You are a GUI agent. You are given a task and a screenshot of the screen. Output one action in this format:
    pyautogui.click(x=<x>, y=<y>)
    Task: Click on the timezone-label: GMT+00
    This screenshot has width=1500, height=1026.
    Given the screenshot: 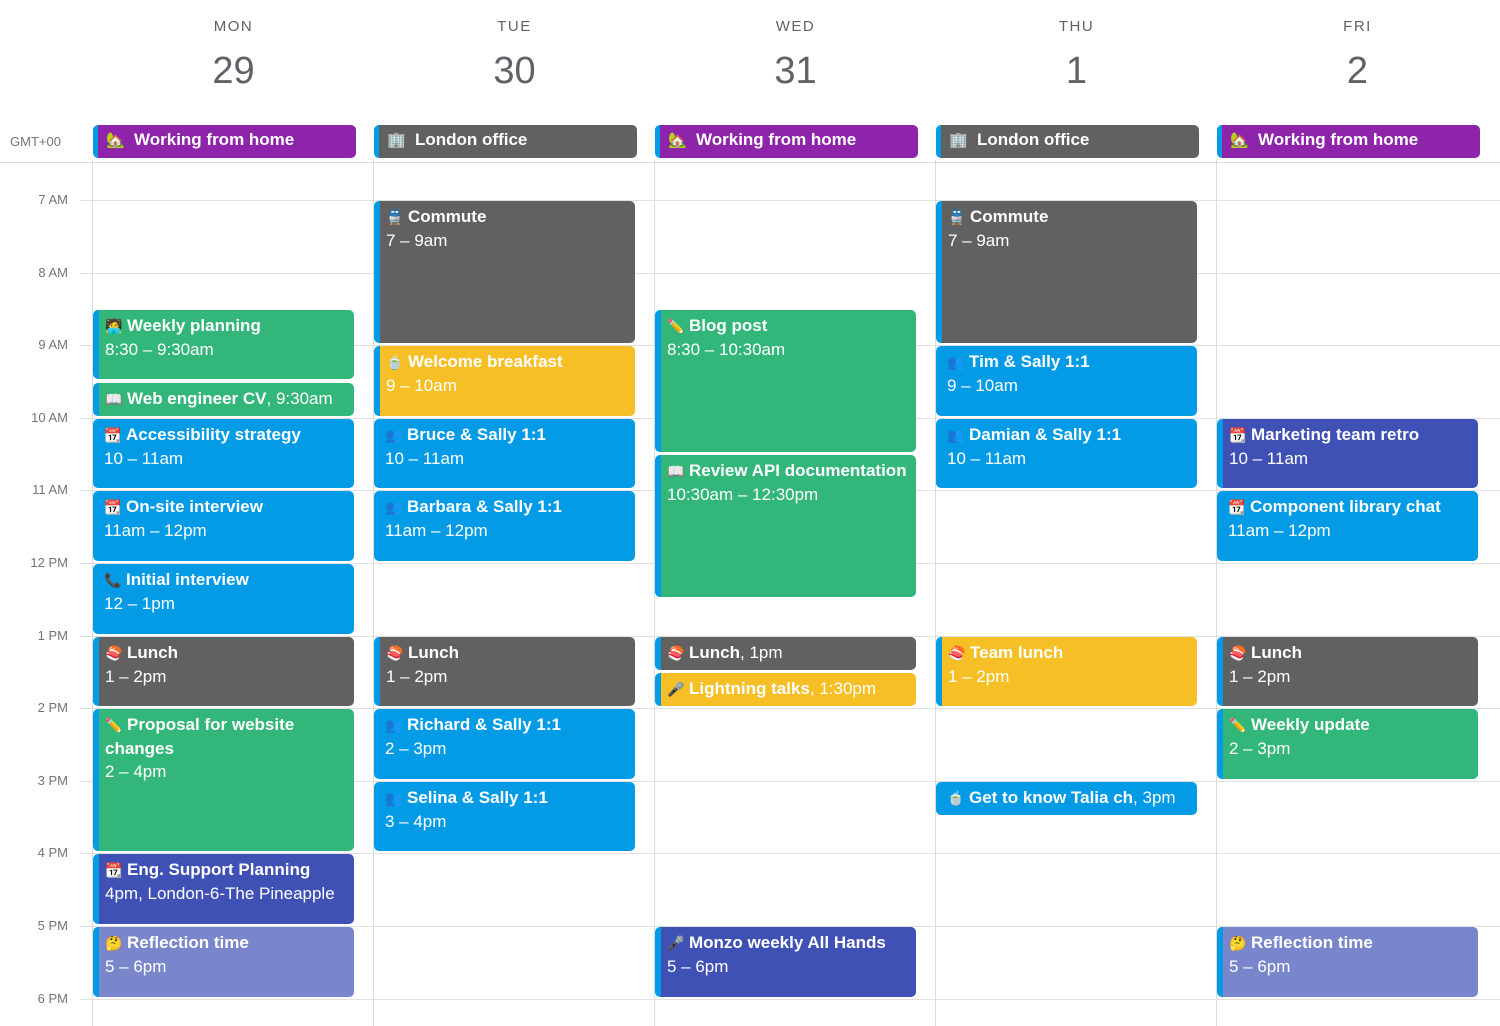 What is the action you would take?
    pyautogui.click(x=35, y=141)
    